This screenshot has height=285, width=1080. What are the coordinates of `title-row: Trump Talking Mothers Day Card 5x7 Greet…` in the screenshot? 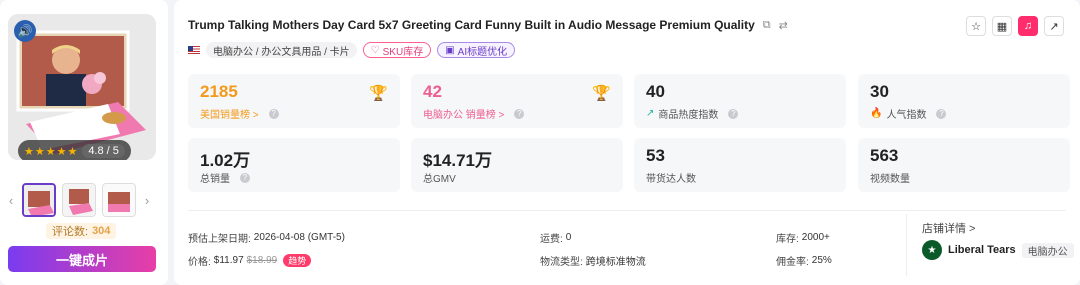 It's located at (488, 25).